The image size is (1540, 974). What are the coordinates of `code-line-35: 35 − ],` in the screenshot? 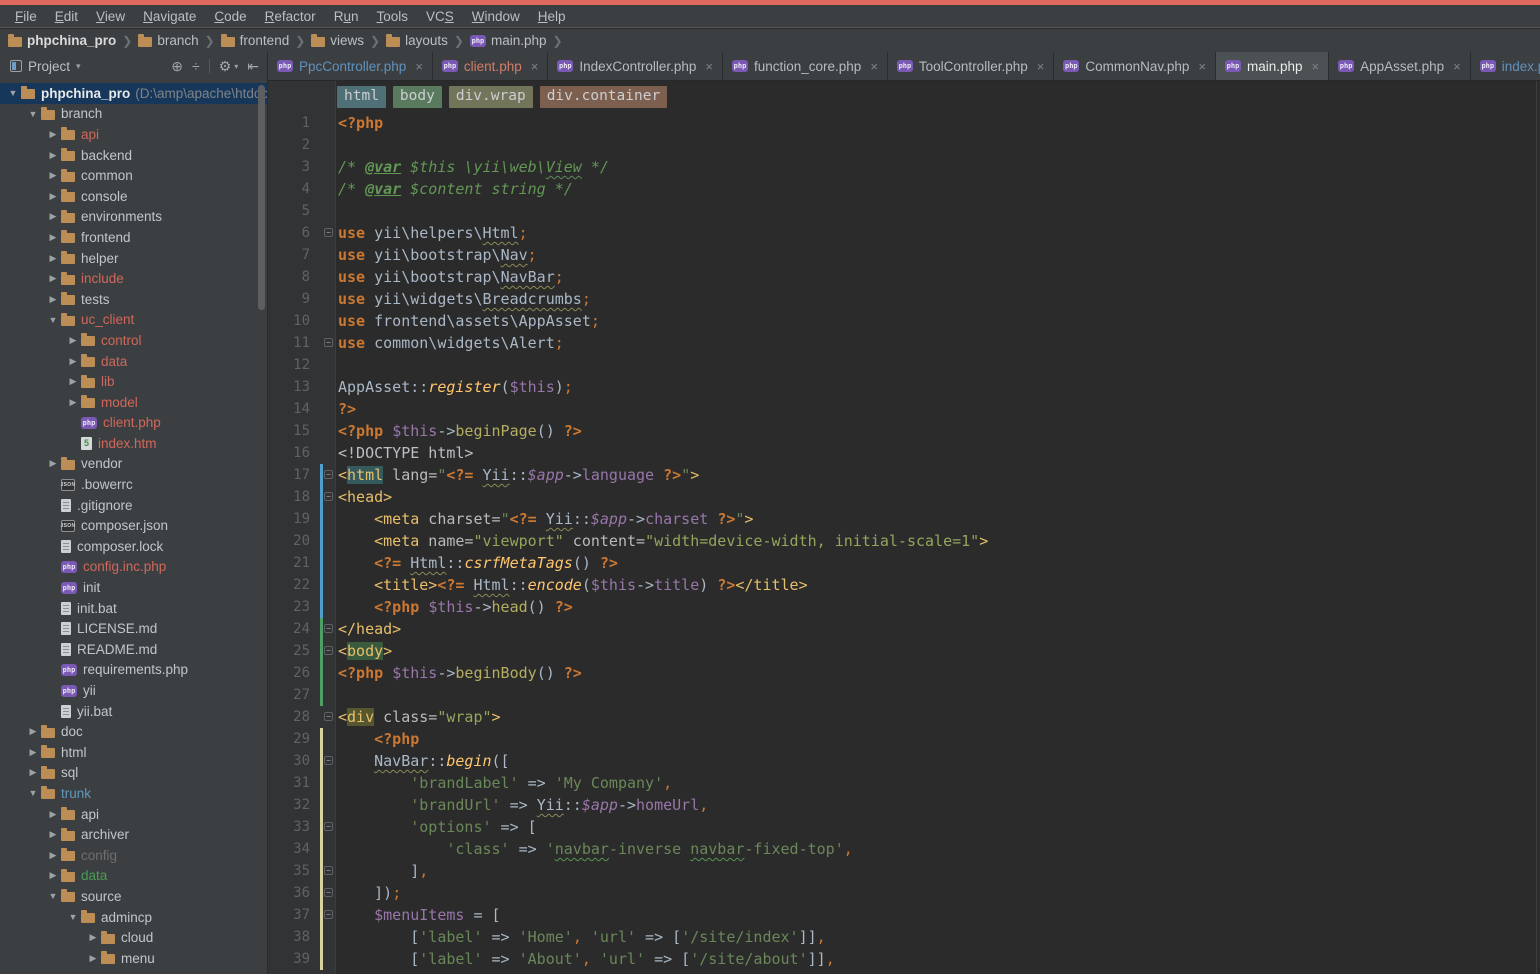 It's located at (901, 871).